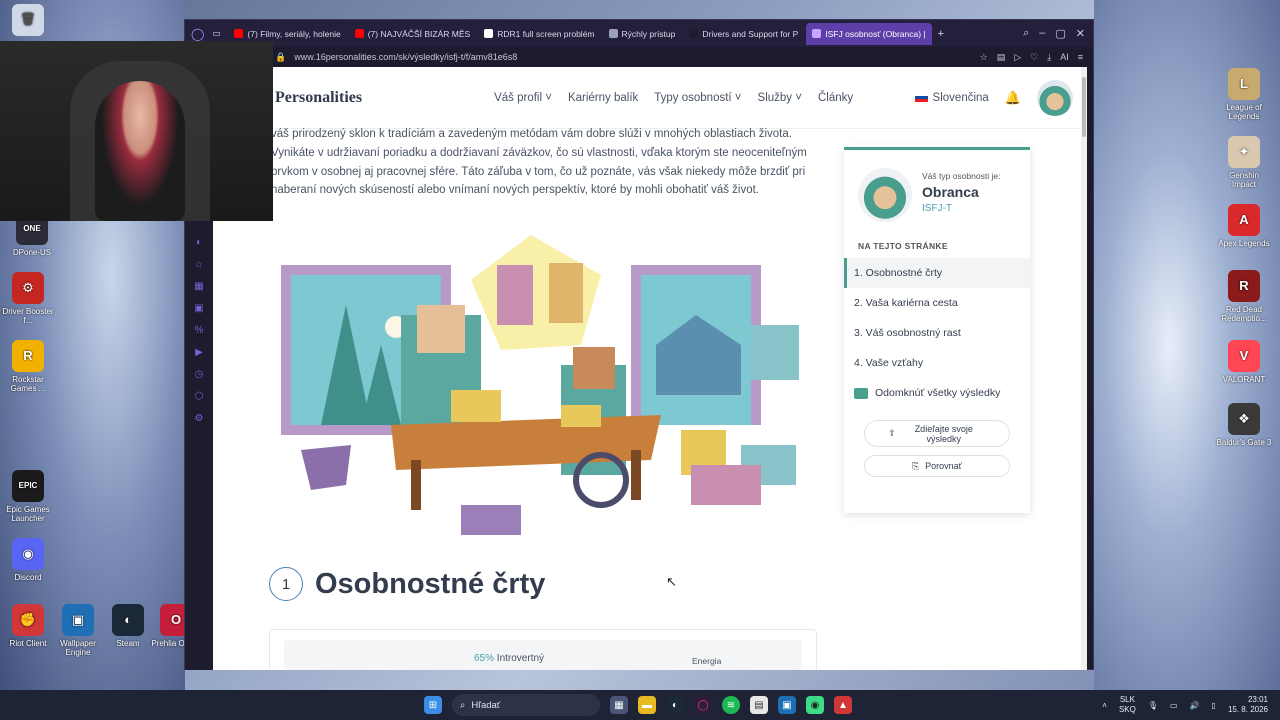 The width and height of the screenshot is (1280, 720). I want to click on desktop-right-1-icon: ✦ Genshin Impact, so click(1244, 162).